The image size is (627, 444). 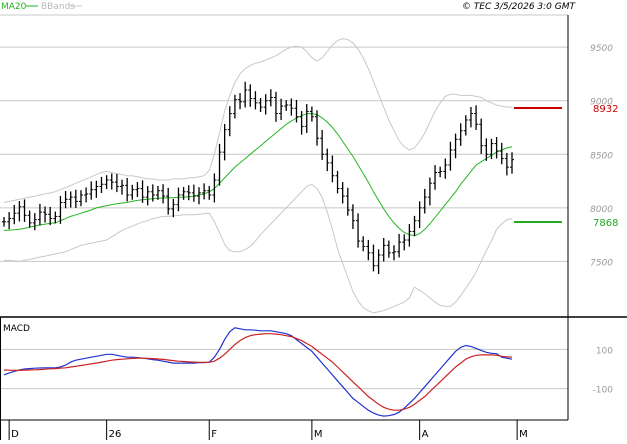 I want to click on x-tick-label: D, so click(x=15, y=434).